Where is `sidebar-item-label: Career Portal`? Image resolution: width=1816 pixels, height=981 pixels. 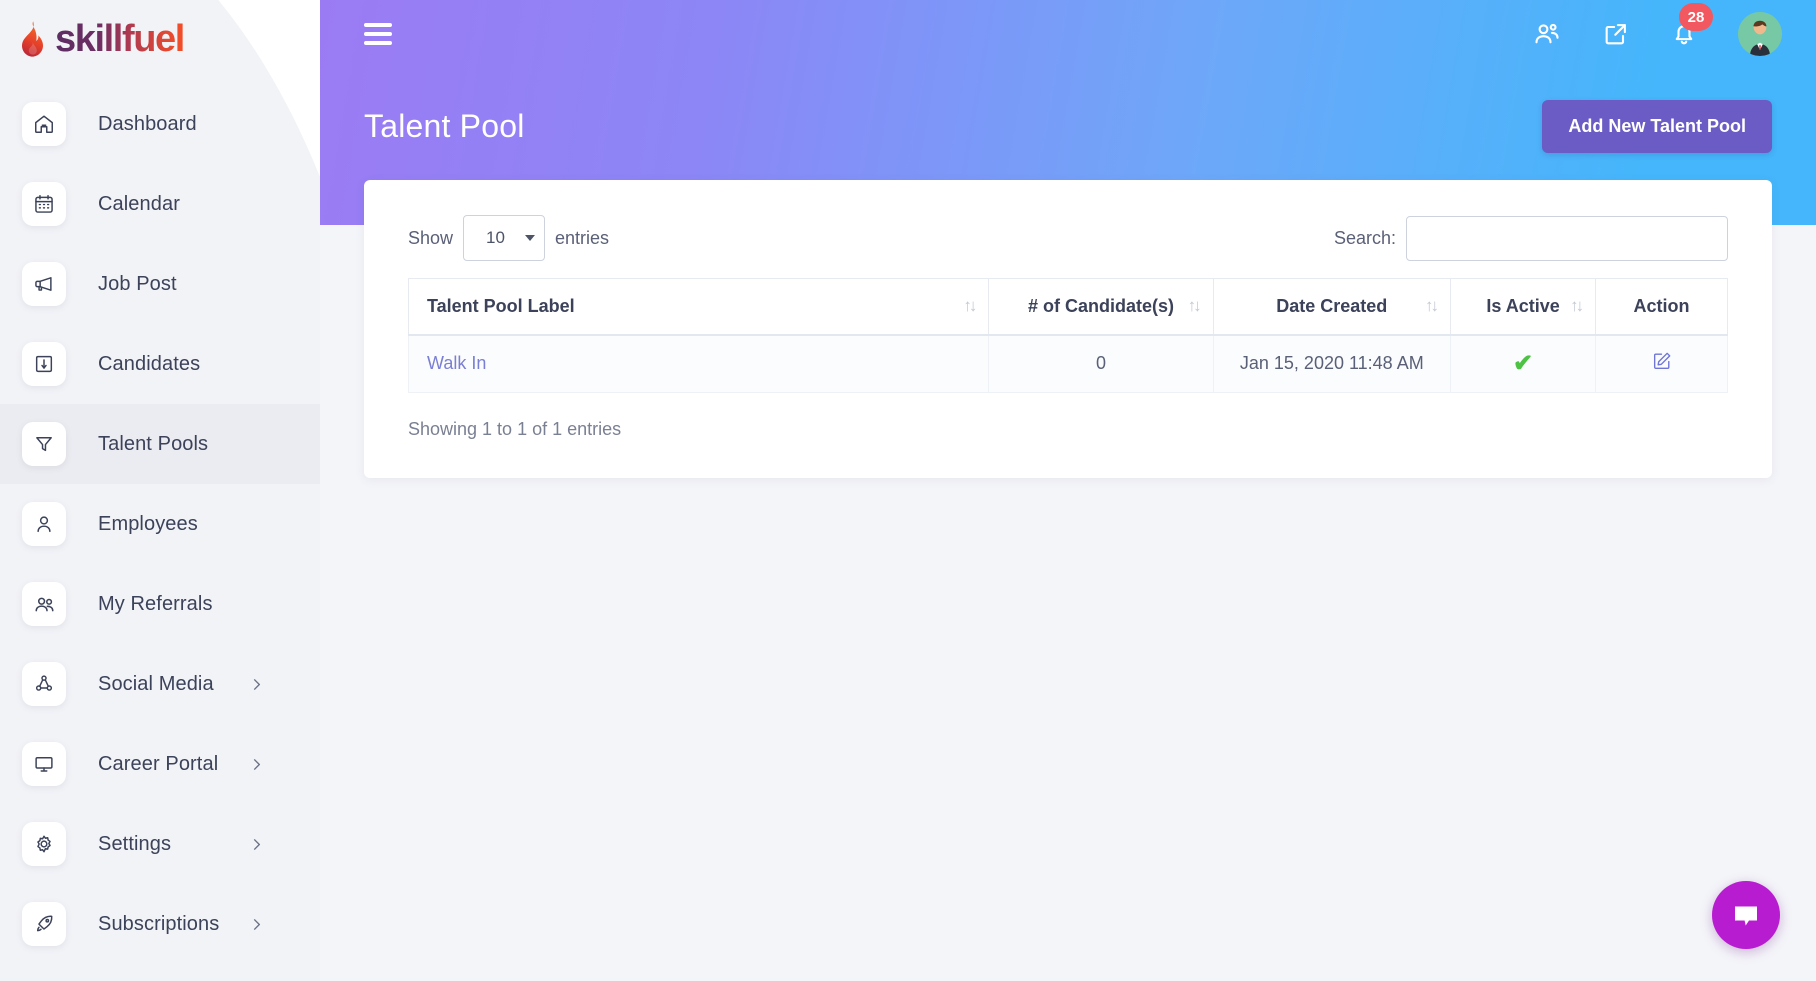
sidebar-item-label: Career Portal is located at coordinates (158, 763).